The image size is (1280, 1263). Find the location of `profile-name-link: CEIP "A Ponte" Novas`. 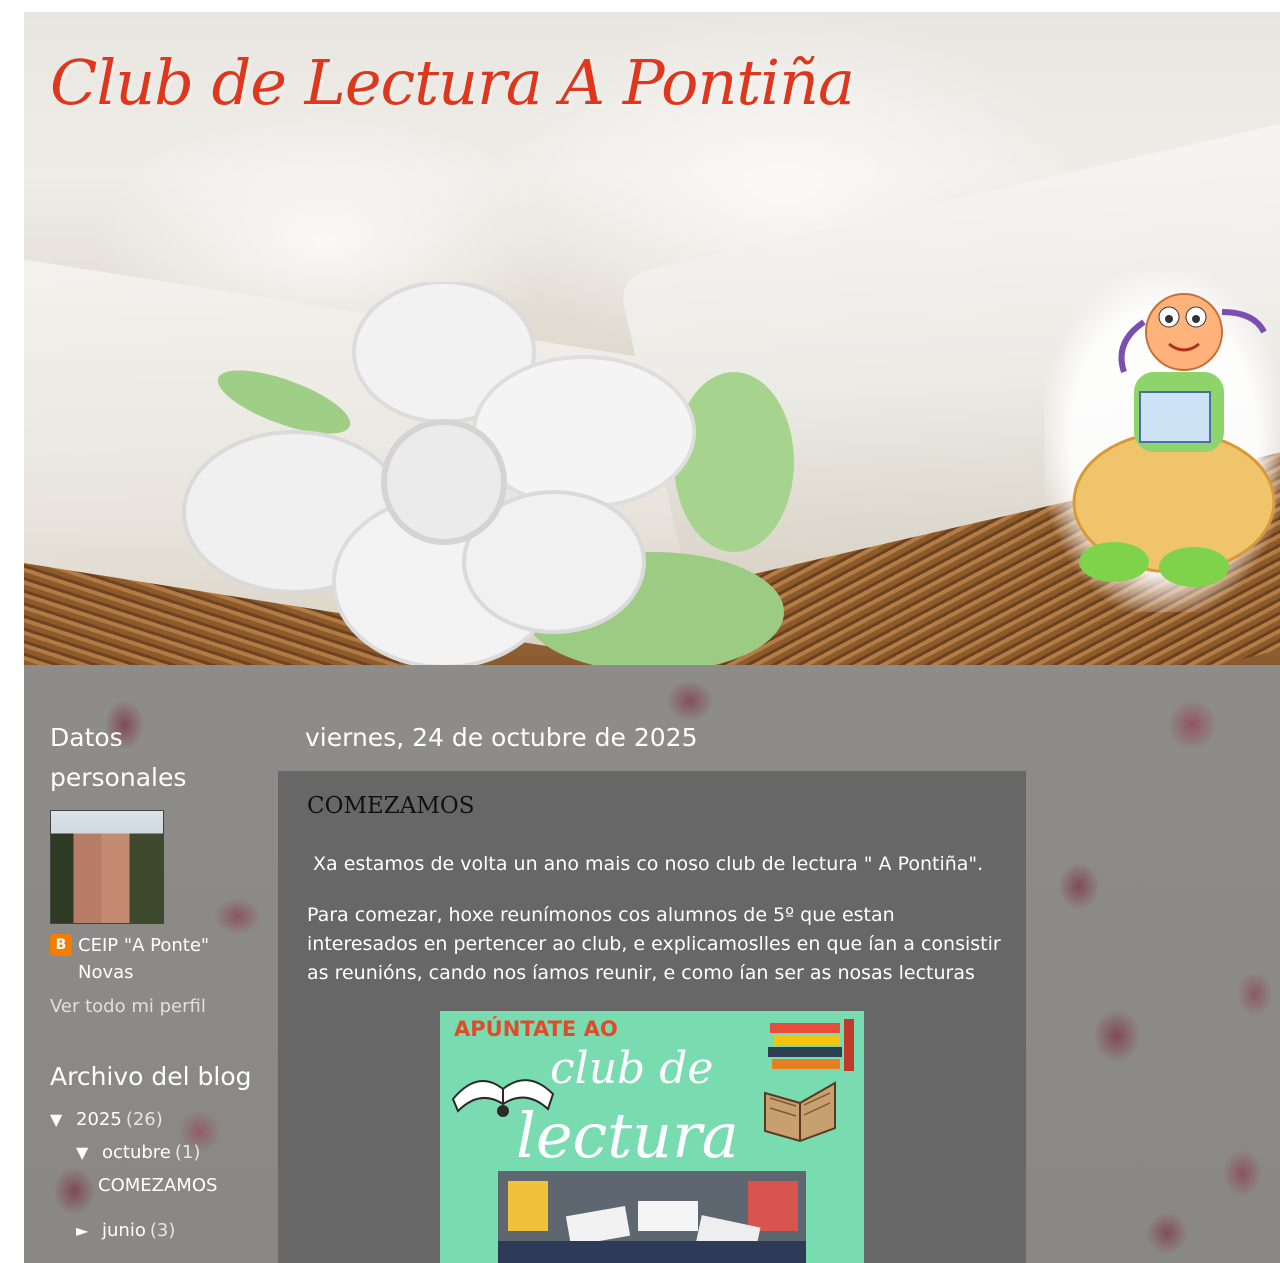

profile-name-link: CEIP "A Ponte" Novas is located at coordinates (171, 959).